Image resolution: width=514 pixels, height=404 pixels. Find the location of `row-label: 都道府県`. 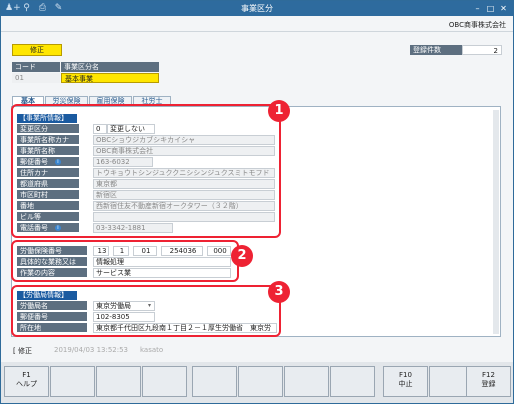

row-label: 都道府県 is located at coordinates (48, 184).